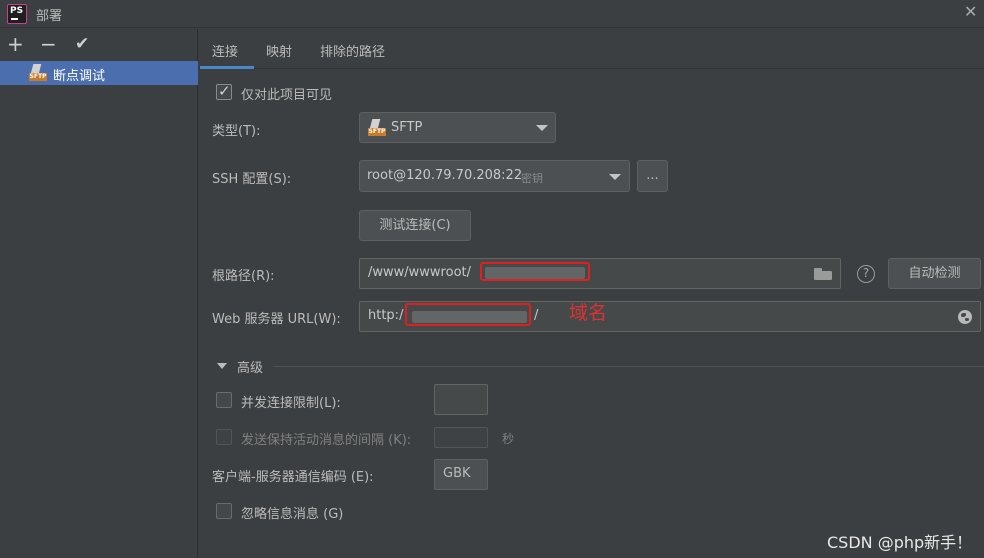 This screenshot has width=984, height=558. What do you see at coordinates (224, 511) in the screenshot?
I see `ignore-info-checkbox` at bounding box center [224, 511].